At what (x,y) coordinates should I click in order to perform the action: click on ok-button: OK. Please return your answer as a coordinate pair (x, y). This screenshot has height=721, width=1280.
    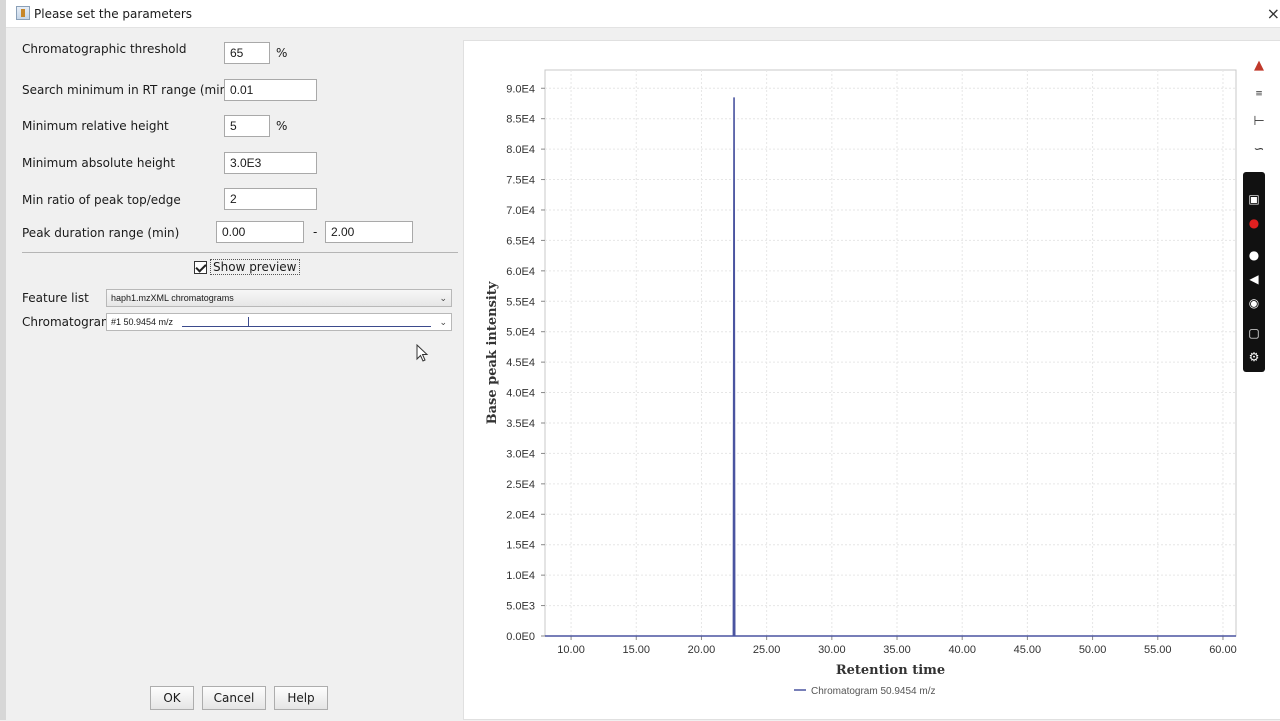
    Looking at the image, I should click on (172, 698).